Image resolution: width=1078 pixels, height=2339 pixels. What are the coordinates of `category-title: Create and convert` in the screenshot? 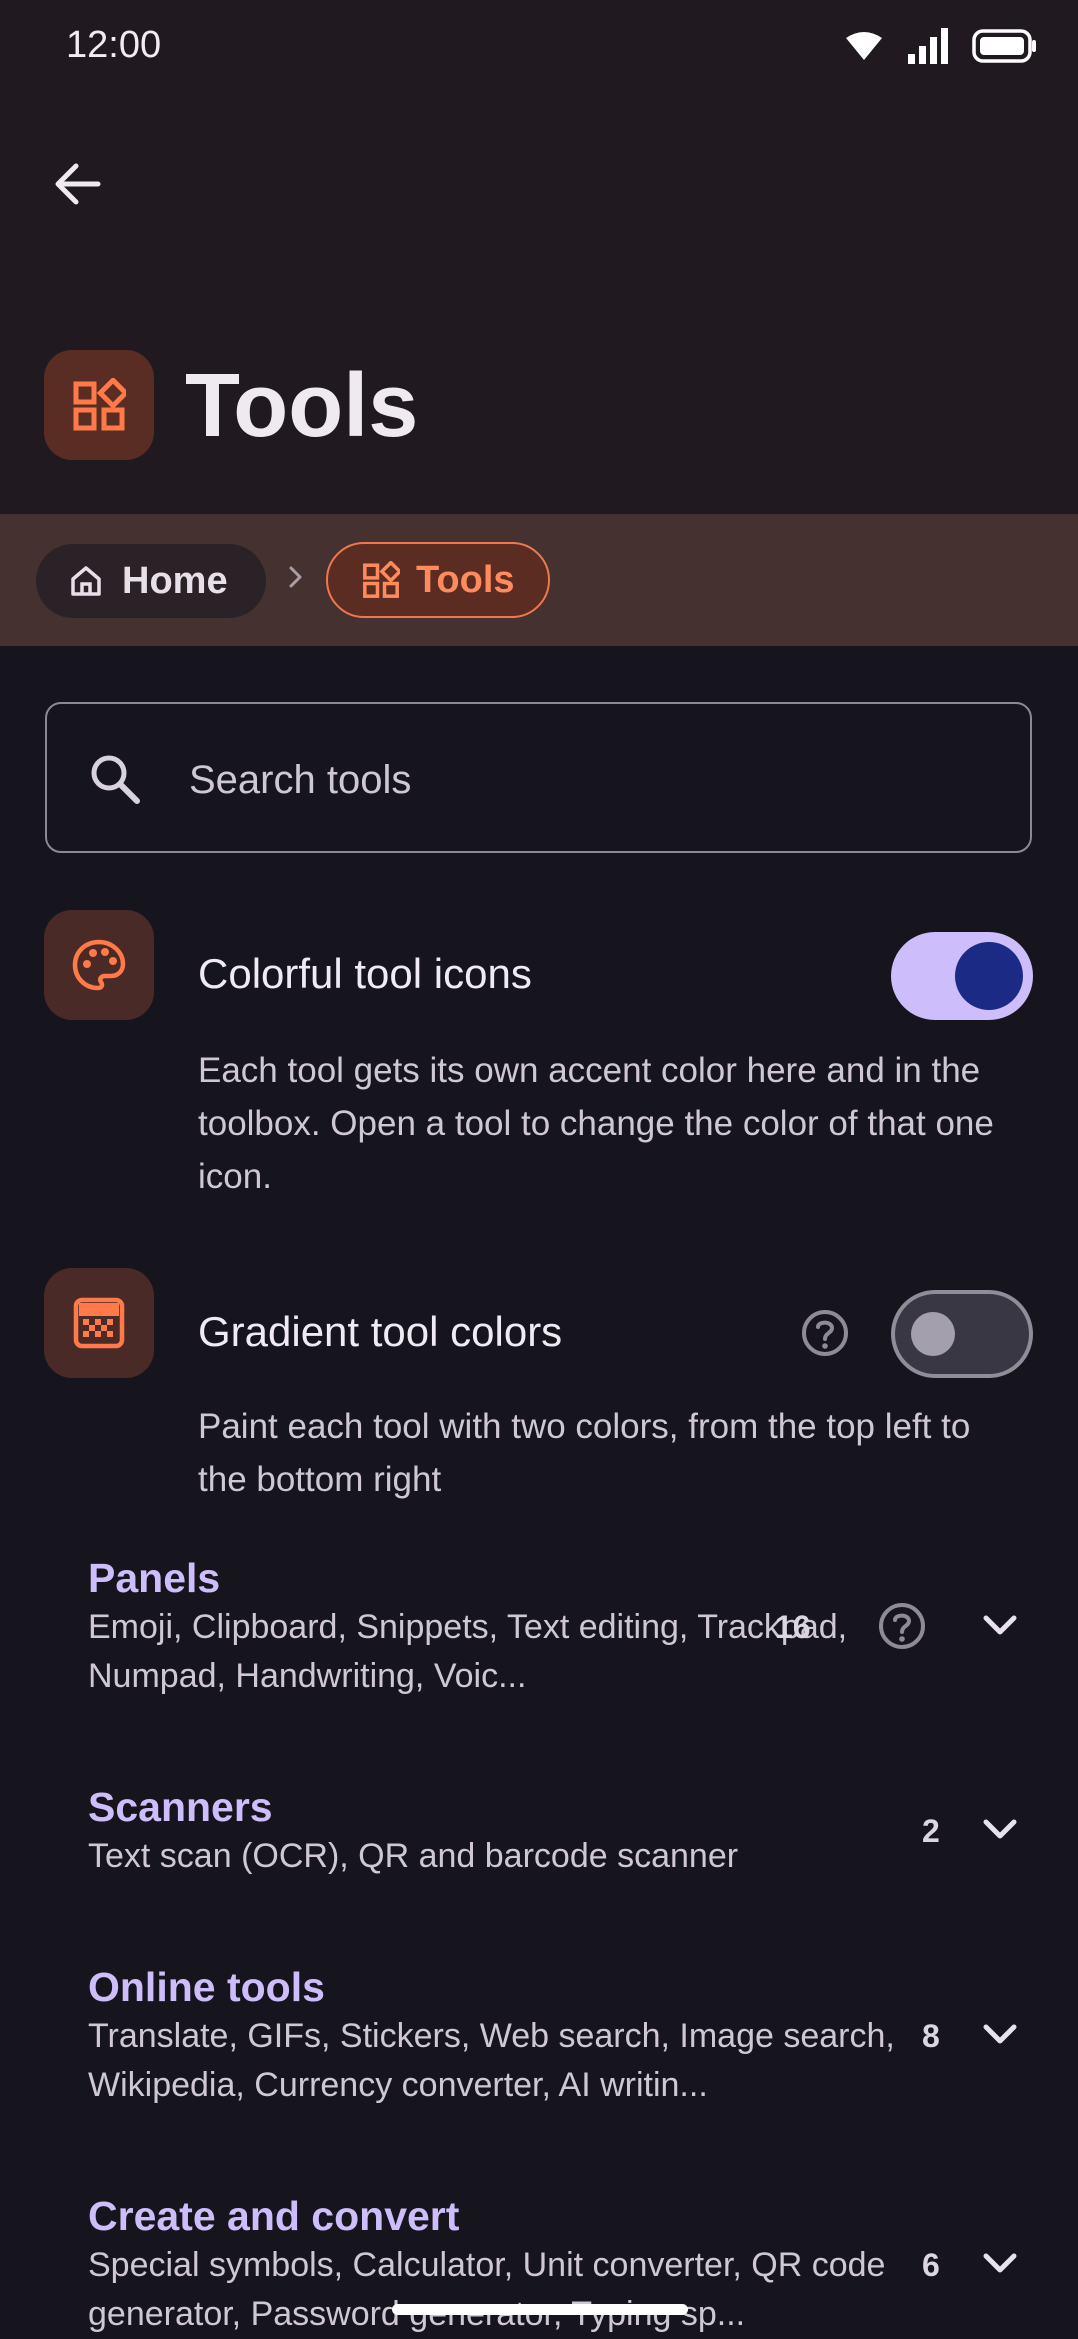 It's located at (274, 2216).